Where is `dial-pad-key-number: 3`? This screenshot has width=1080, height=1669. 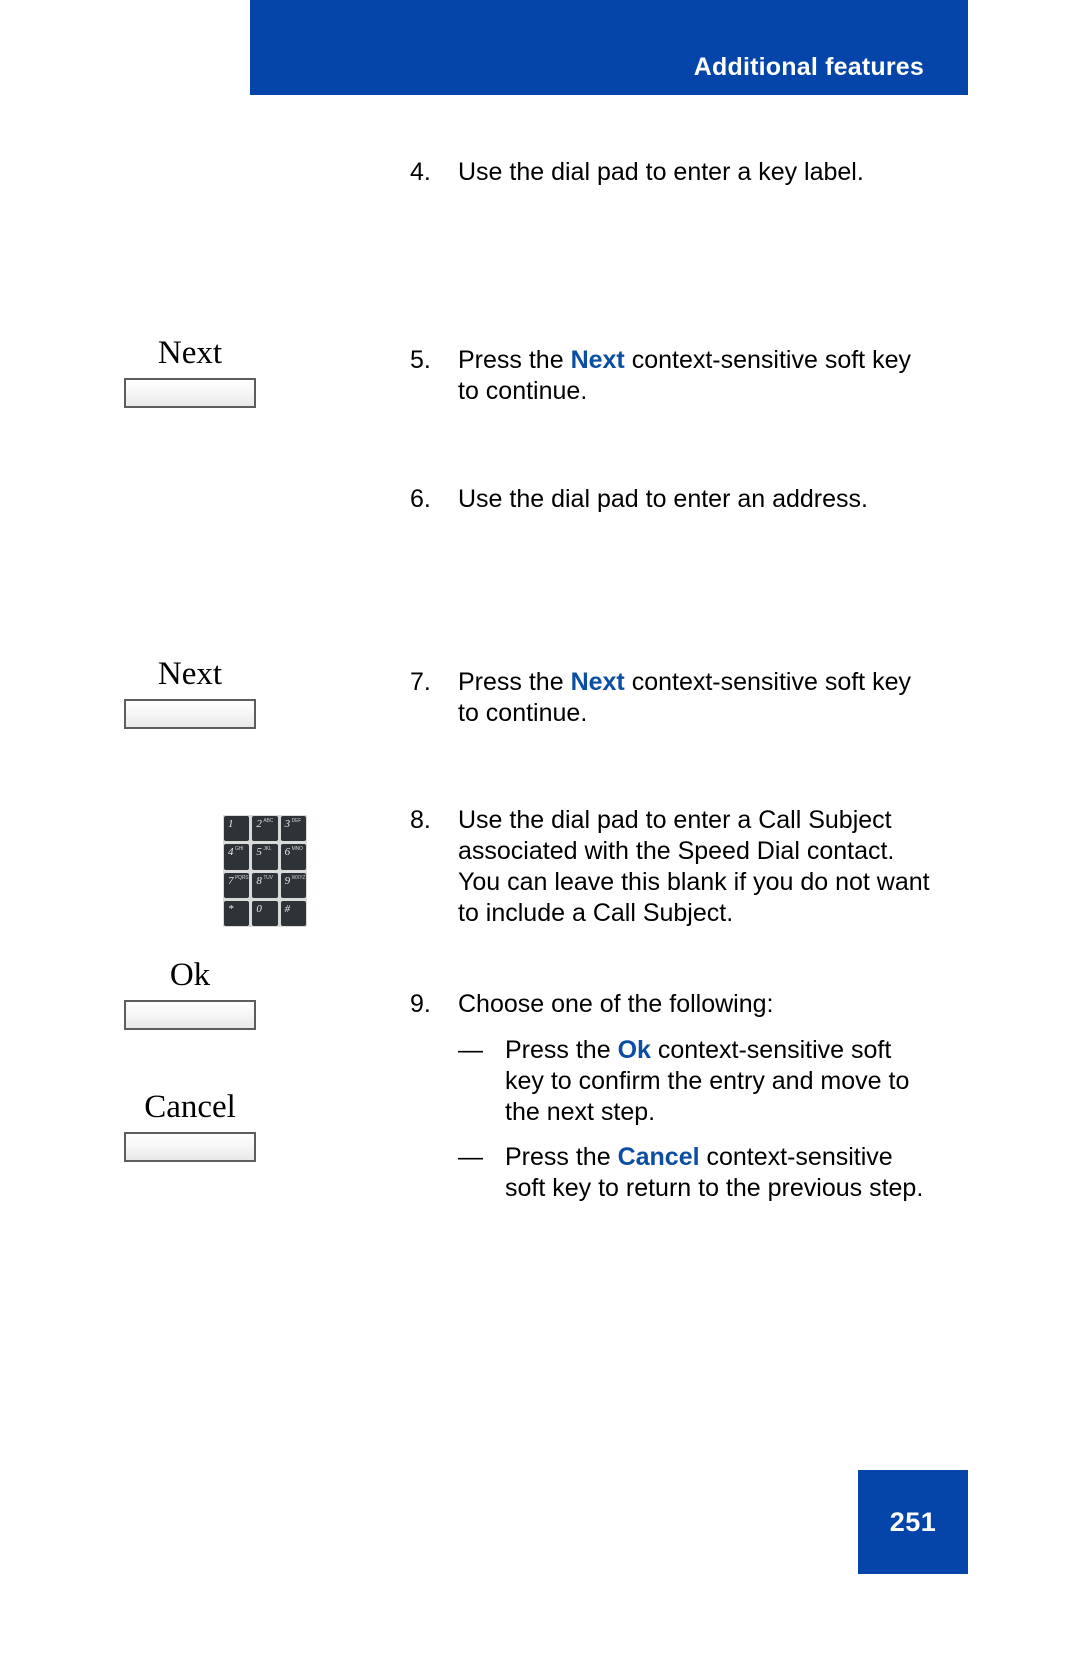 dial-pad-key-number: 3 is located at coordinates (287, 824).